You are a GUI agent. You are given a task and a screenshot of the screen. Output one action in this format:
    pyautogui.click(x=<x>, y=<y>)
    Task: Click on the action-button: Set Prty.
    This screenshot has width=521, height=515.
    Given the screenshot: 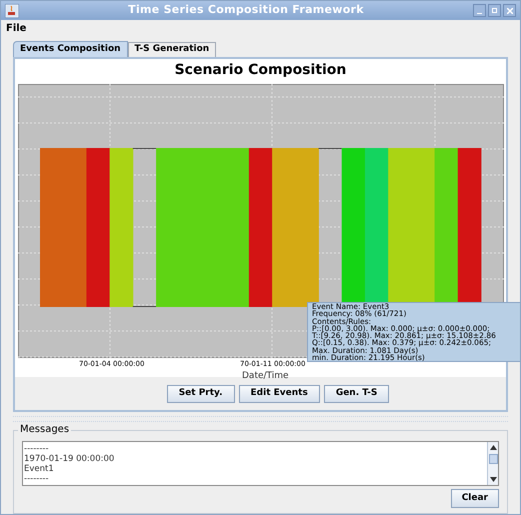 What is the action you would take?
    pyautogui.click(x=200, y=394)
    